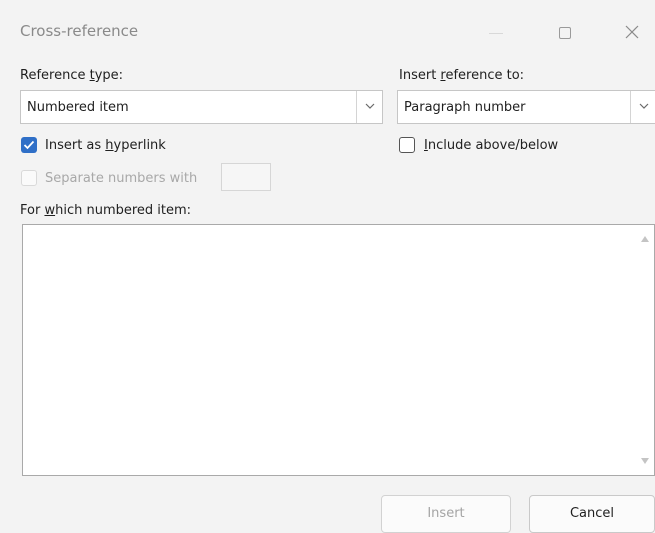  I want to click on for-which-label-text: For, so click(32, 210).